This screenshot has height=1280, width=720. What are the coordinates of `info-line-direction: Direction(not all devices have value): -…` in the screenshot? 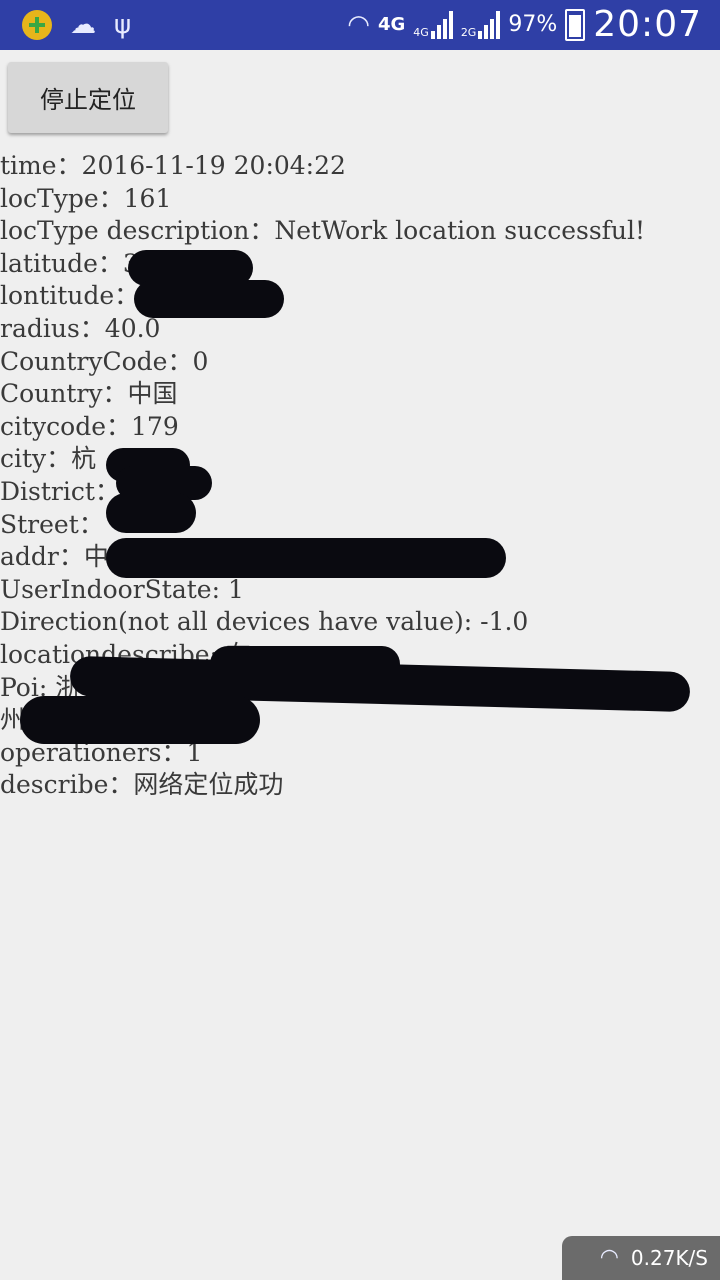 It's located at (264, 622).